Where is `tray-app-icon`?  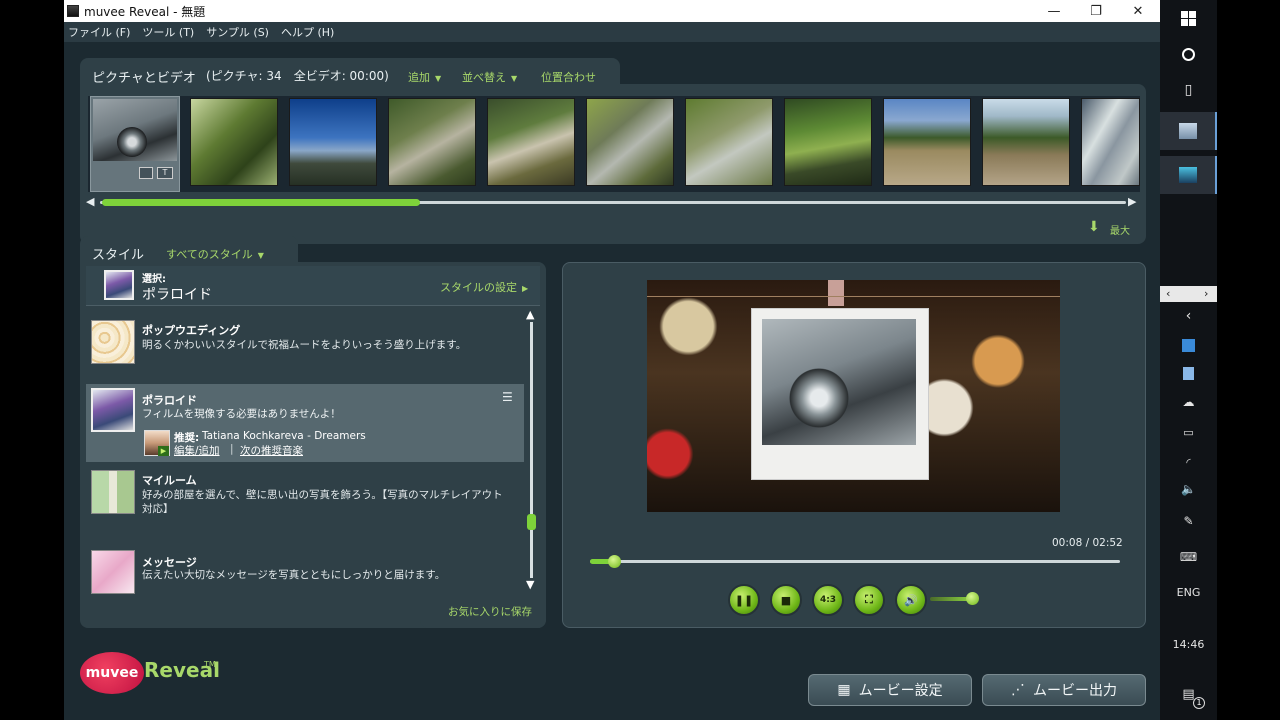 tray-app-icon is located at coordinates (1188, 345).